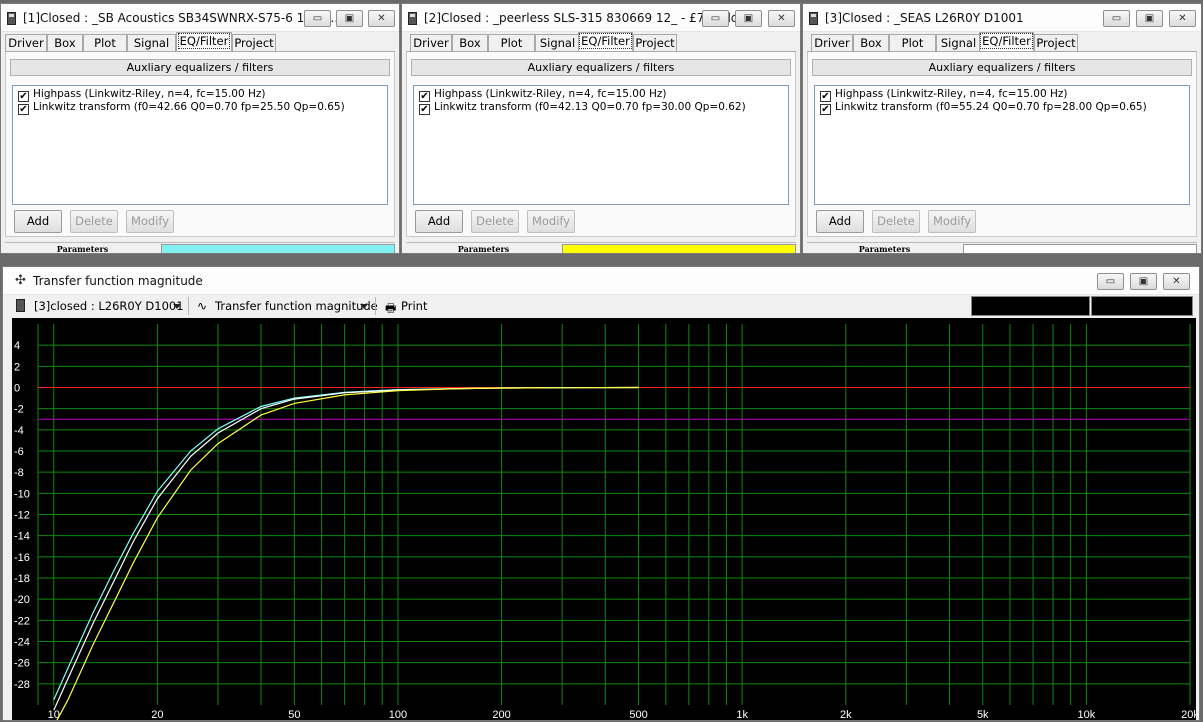 The image size is (1203, 722). What do you see at coordinates (1087, 714) in the screenshot?
I see `x-tick-label: 10k` at bounding box center [1087, 714].